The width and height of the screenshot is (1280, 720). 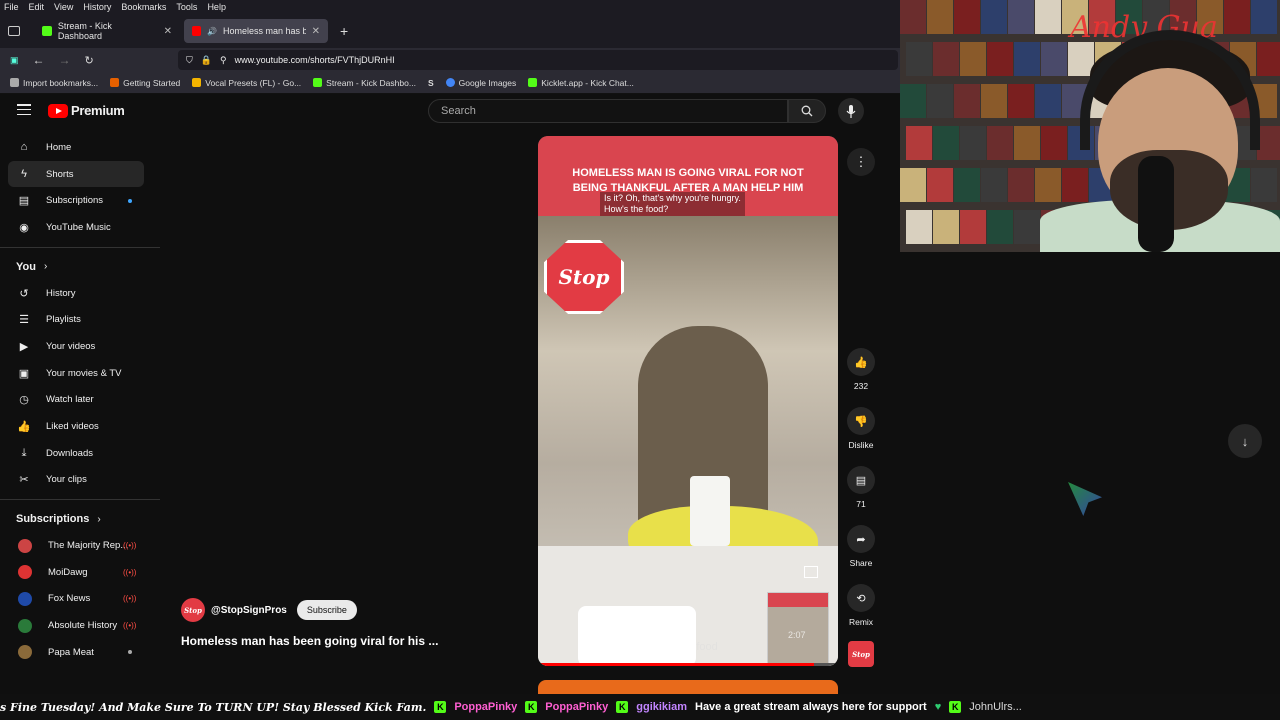 What do you see at coordinates (107, 31) in the screenshot?
I see `tab-kick-dashboard: Stream - Kick Dashboard ✕` at bounding box center [107, 31].